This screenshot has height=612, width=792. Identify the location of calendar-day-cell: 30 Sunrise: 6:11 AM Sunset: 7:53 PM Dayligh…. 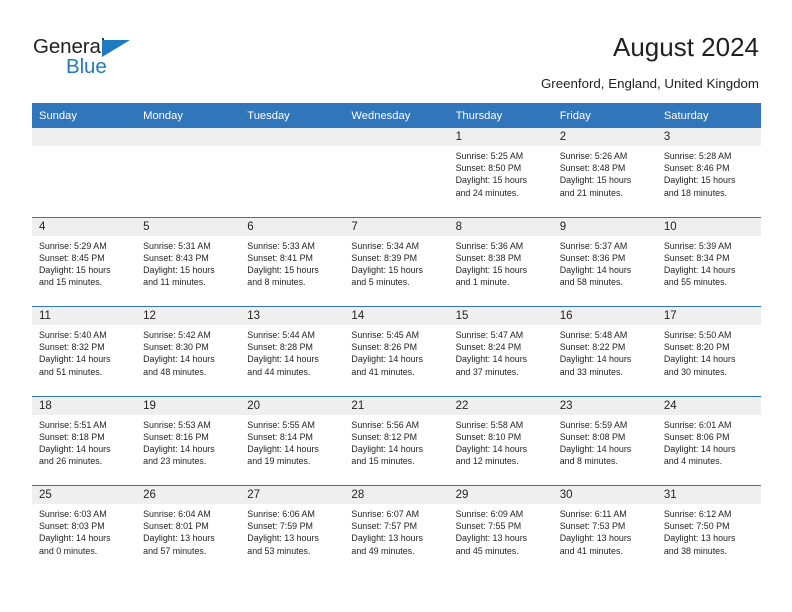
(604, 530).